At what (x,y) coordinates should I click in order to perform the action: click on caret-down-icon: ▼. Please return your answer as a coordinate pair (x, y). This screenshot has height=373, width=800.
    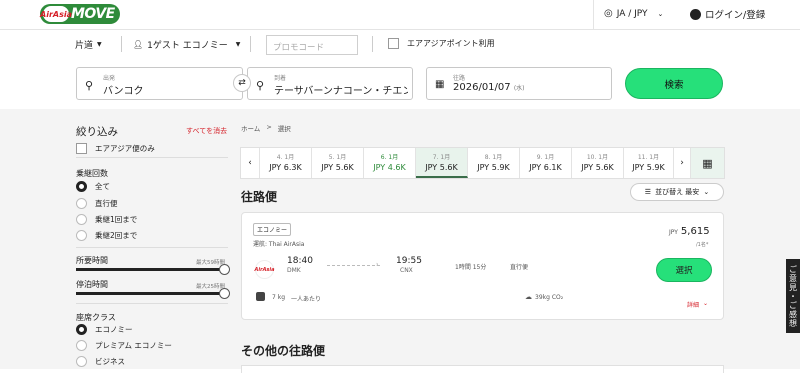
    Looking at the image, I should click on (238, 44).